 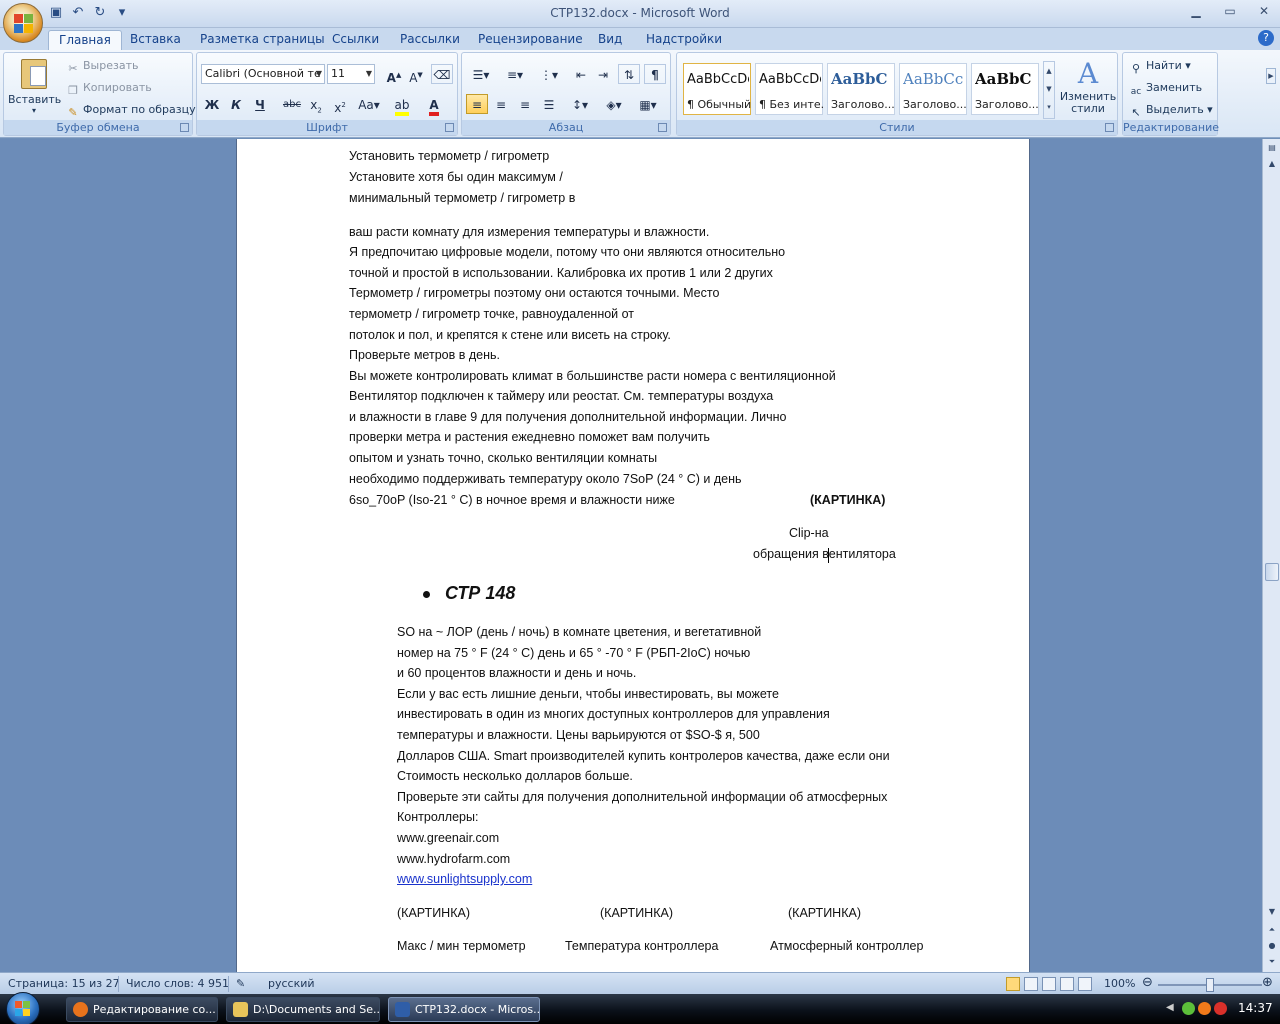 What do you see at coordinates (1119, 984) in the screenshot?
I see `zoom-level: 100%` at bounding box center [1119, 984].